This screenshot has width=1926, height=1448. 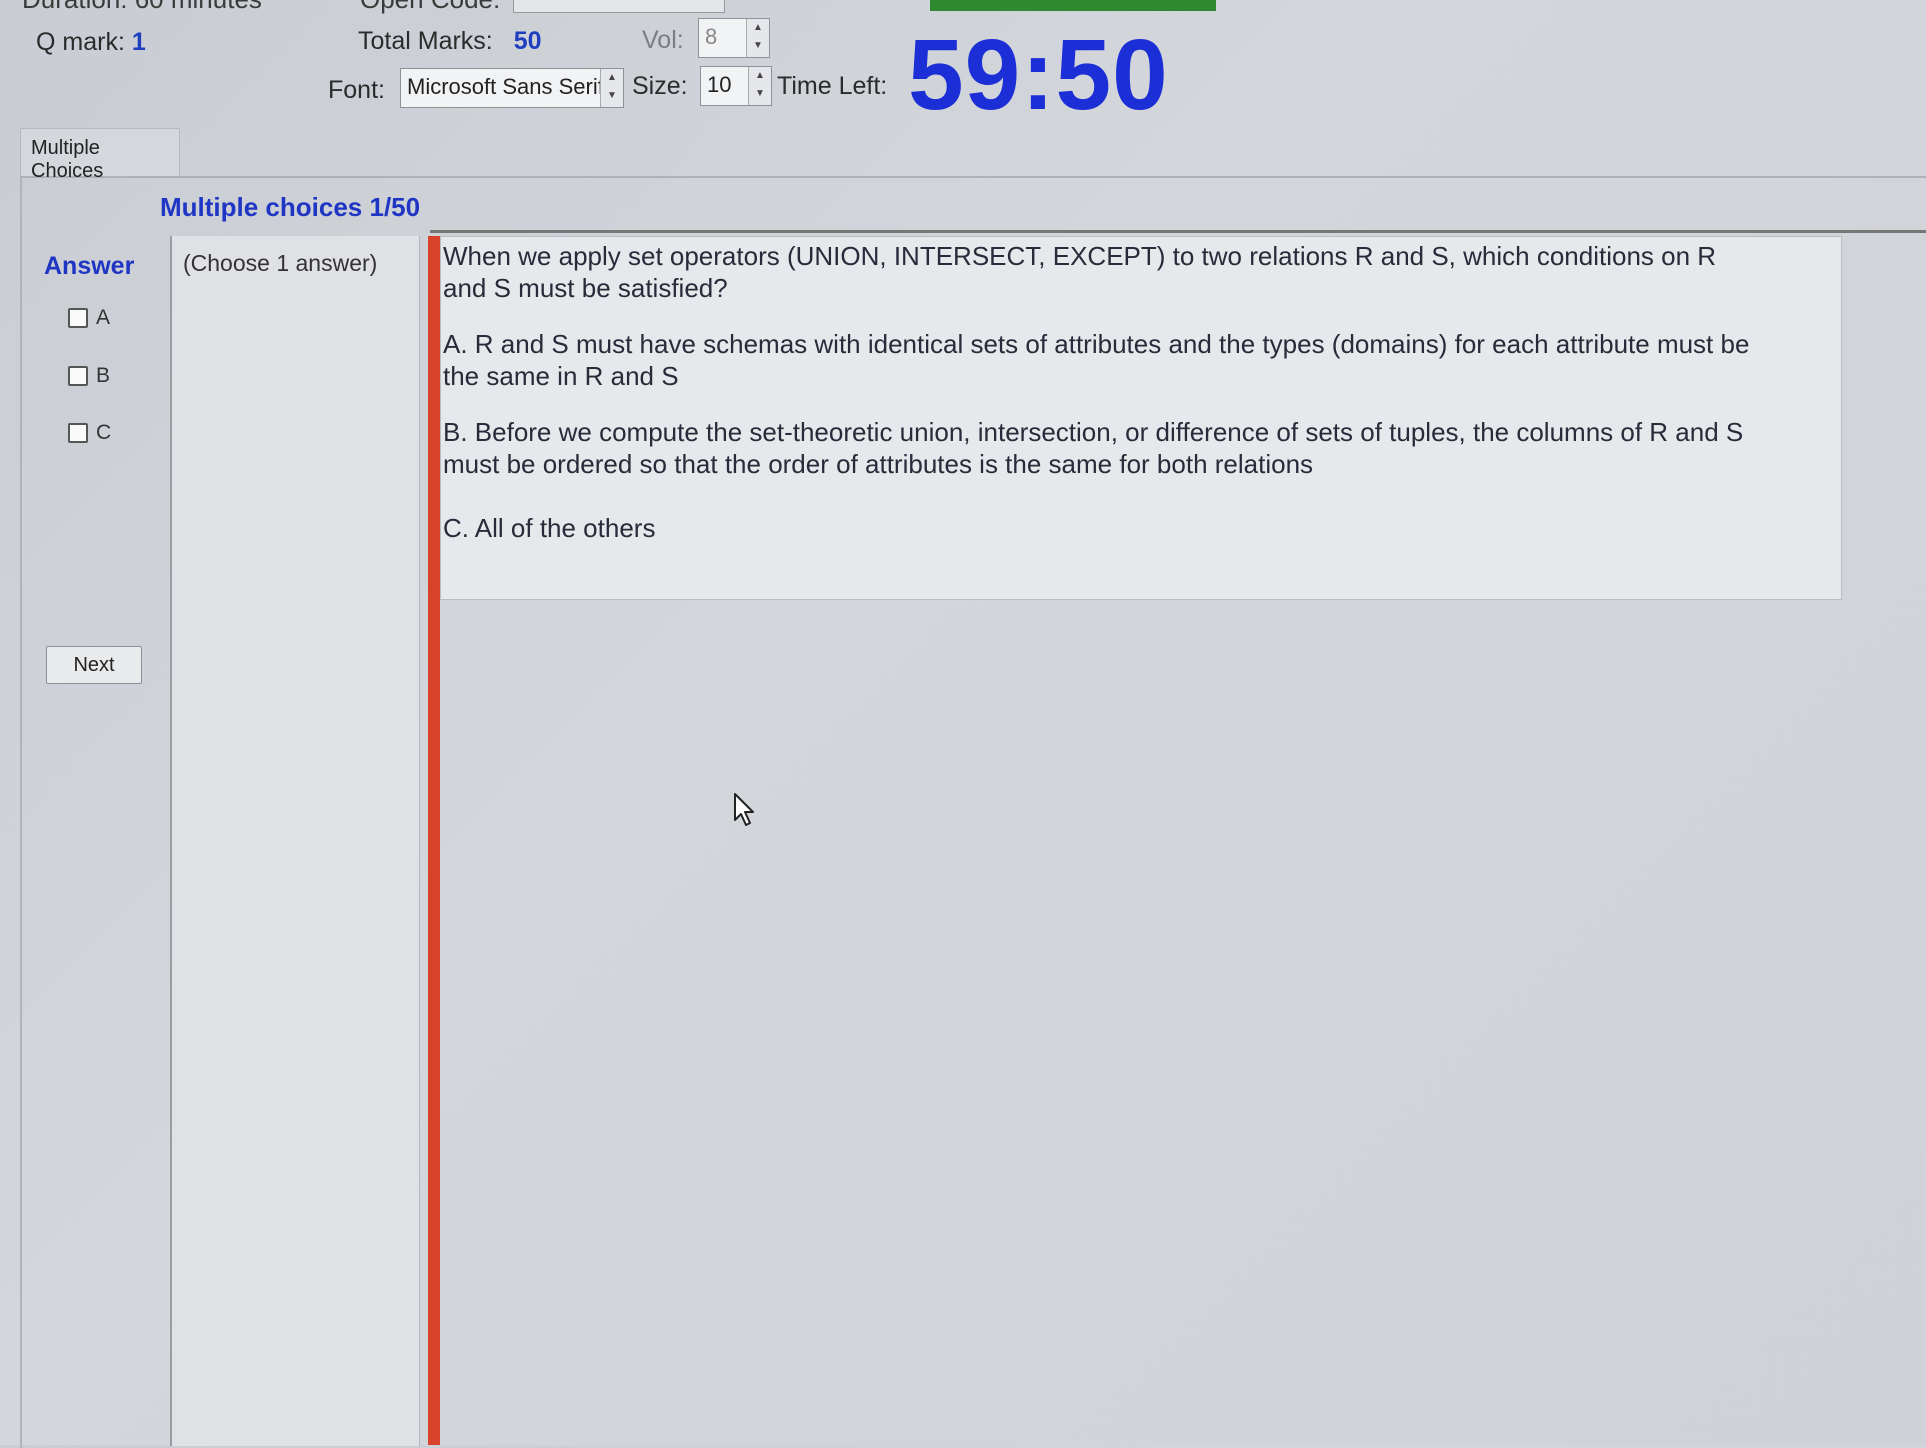 What do you see at coordinates (527, 41) in the screenshot?
I see `total-marks-value: 50` at bounding box center [527, 41].